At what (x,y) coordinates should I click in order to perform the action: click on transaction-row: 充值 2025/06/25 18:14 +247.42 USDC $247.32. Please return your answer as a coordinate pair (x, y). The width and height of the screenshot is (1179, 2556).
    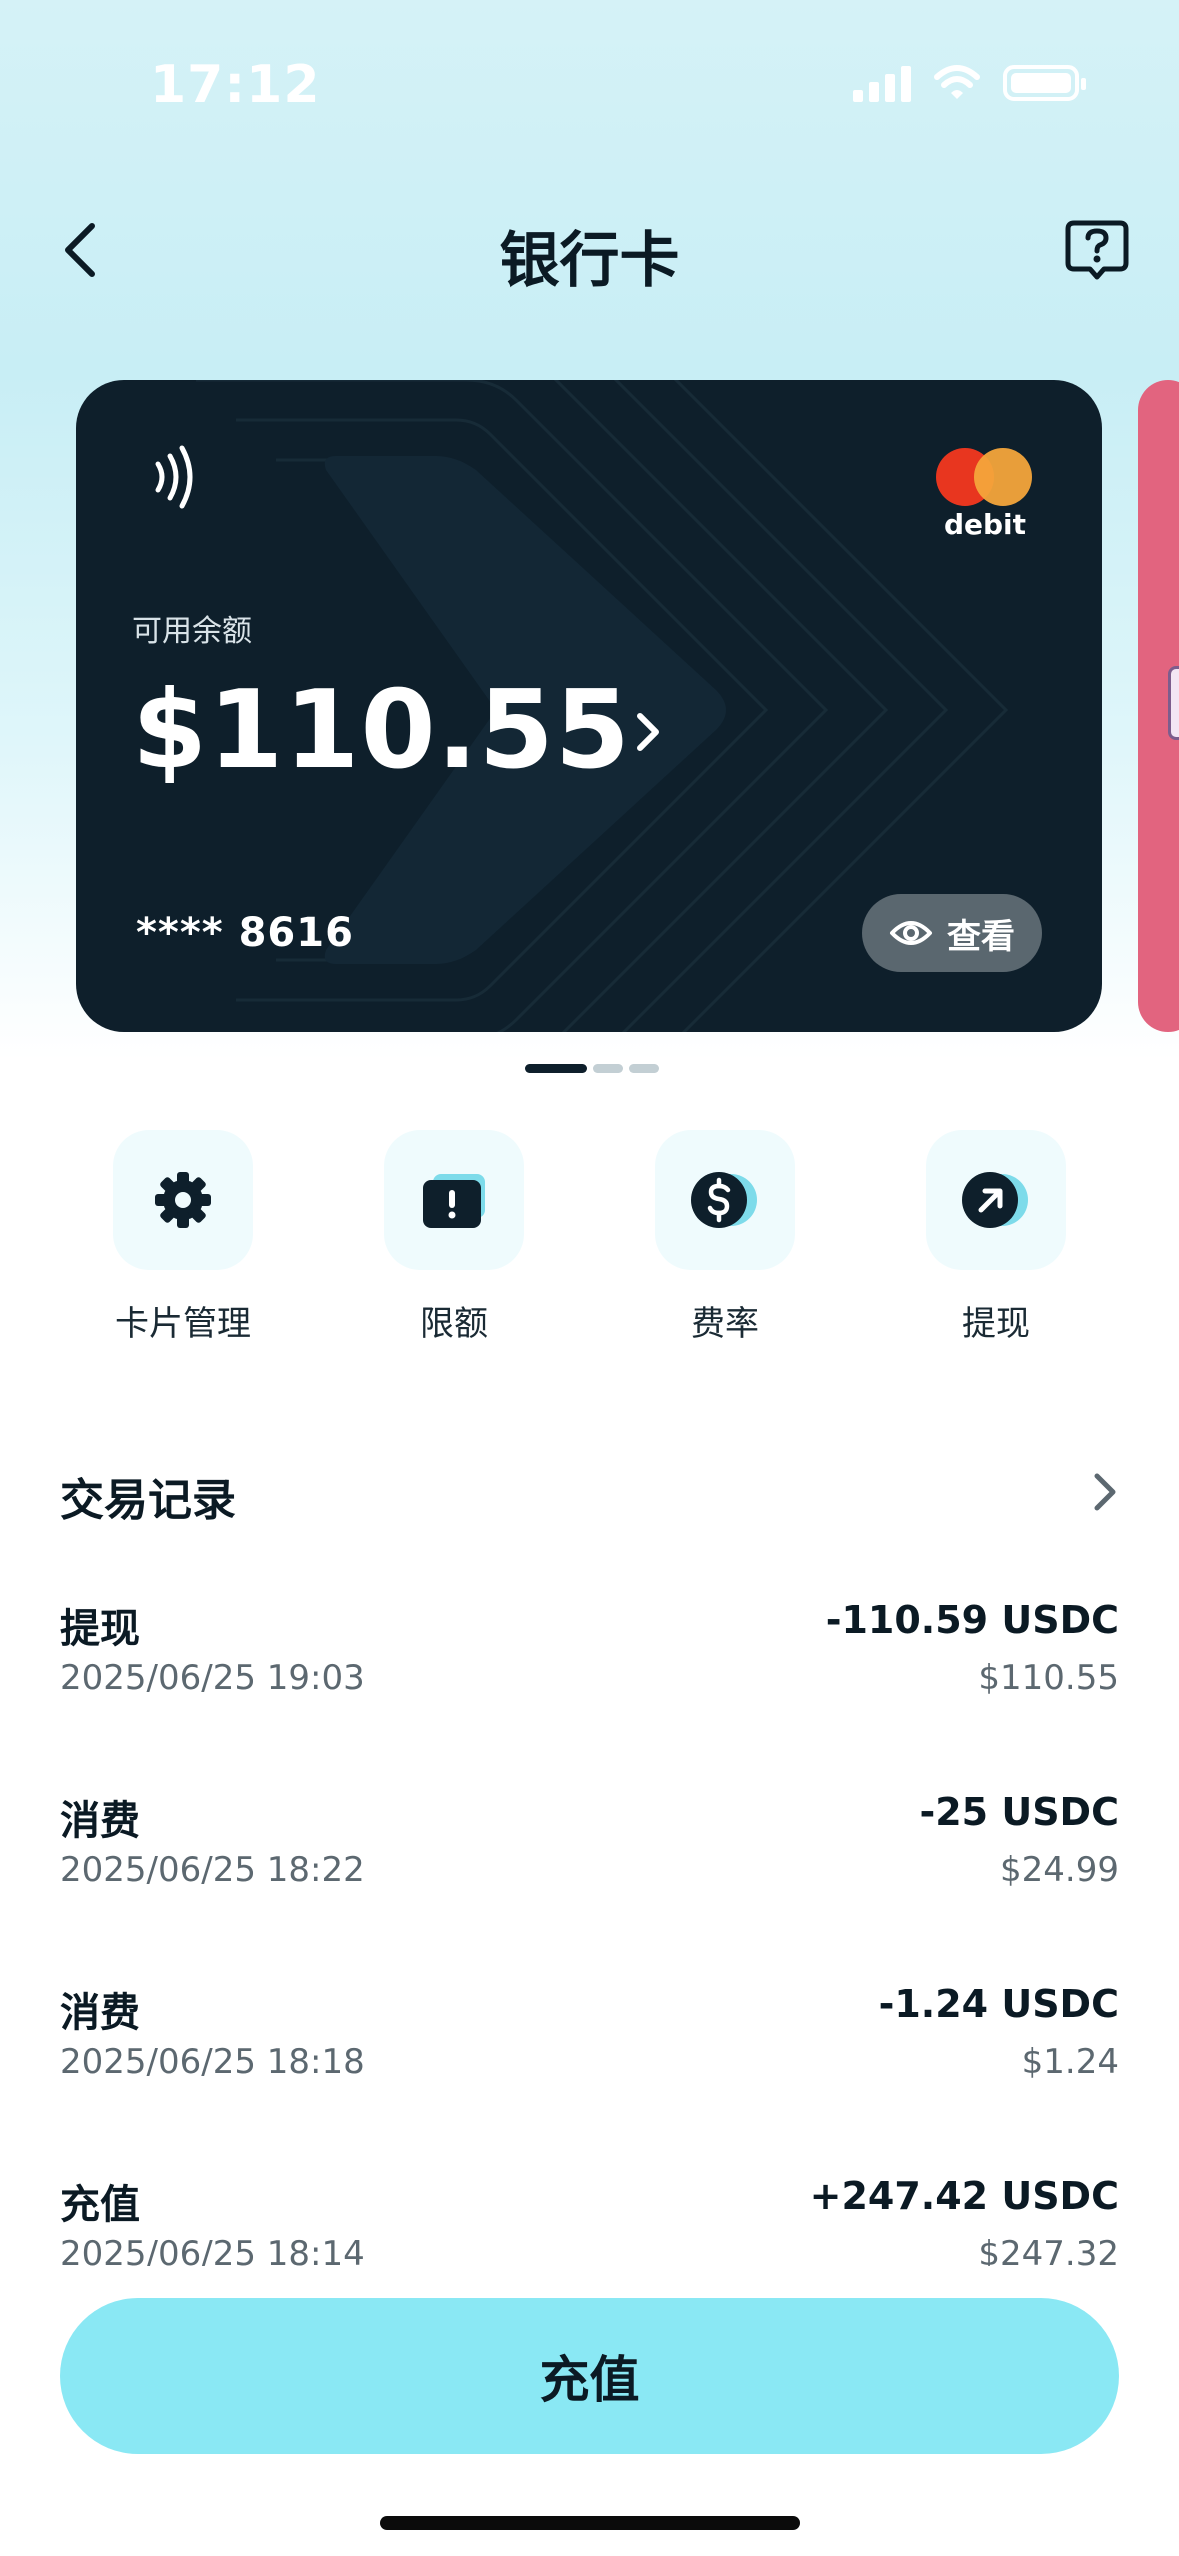
    Looking at the image, I should click on (589, 2219).